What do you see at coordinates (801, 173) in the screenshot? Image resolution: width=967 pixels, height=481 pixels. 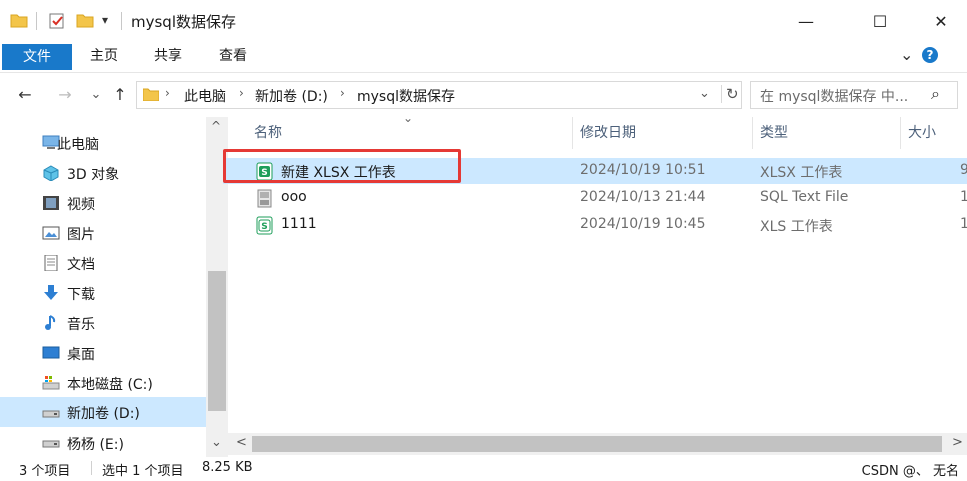 I see `file-type: XLSX 工作表` at bounding box center [801, 173].